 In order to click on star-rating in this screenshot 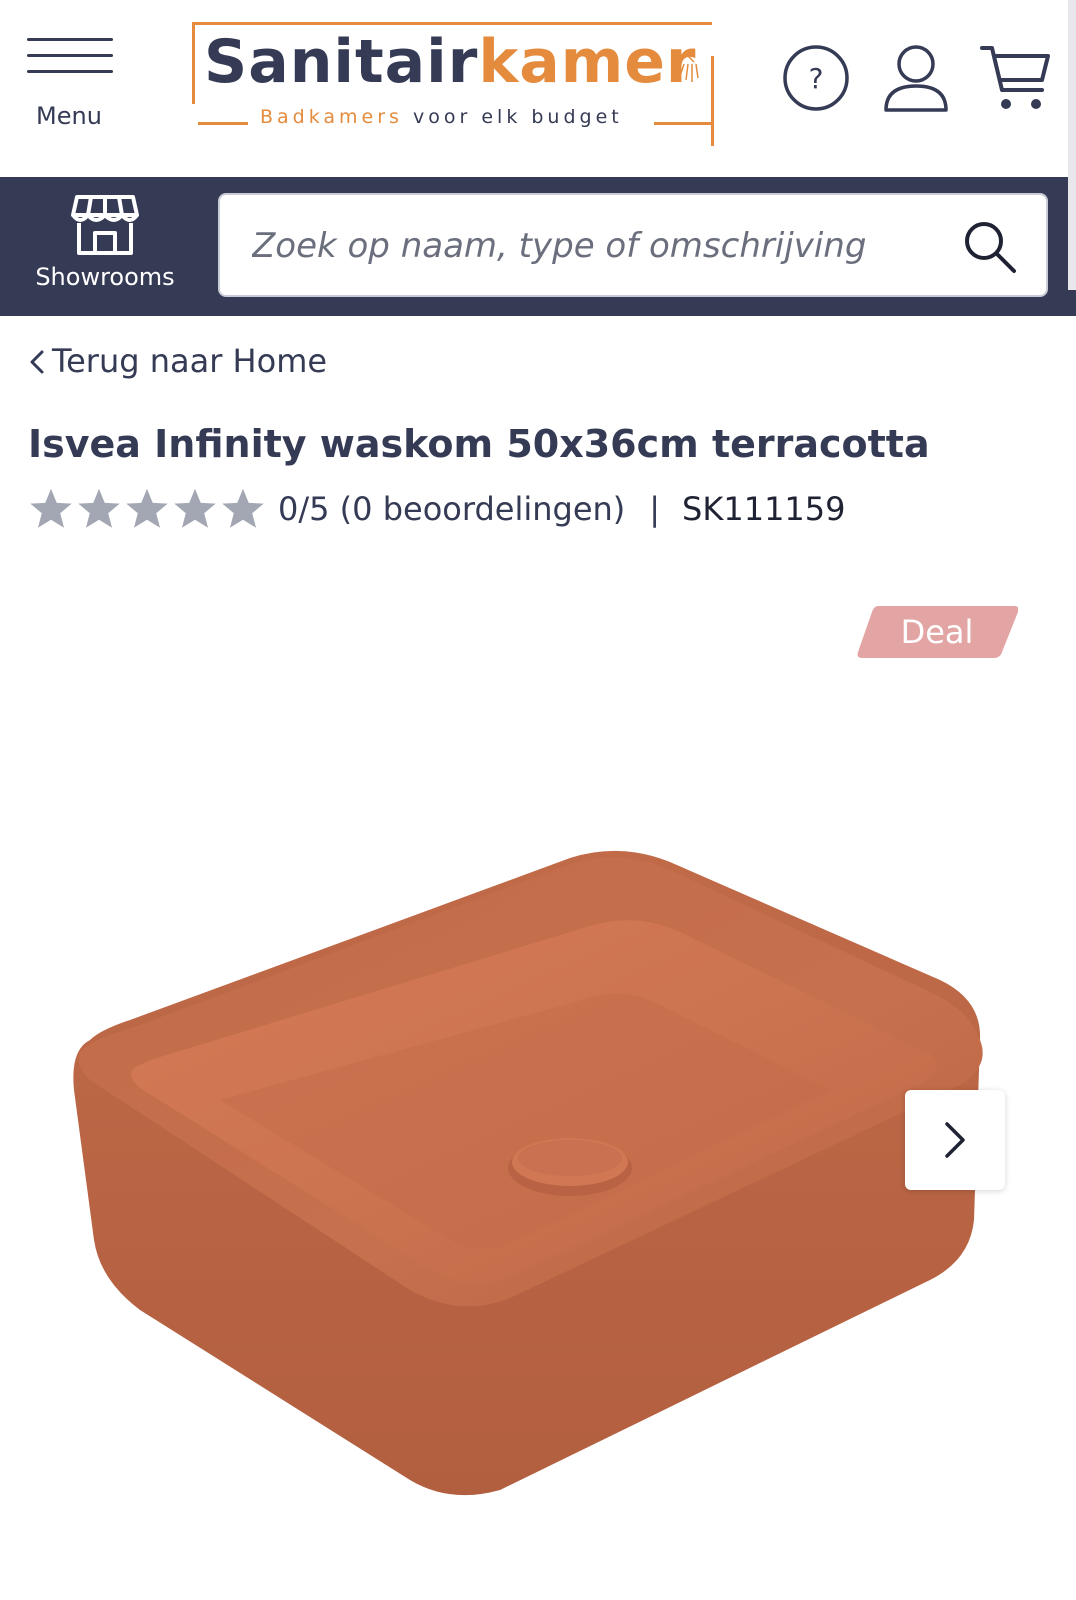, I will do `click(147, 509)`.